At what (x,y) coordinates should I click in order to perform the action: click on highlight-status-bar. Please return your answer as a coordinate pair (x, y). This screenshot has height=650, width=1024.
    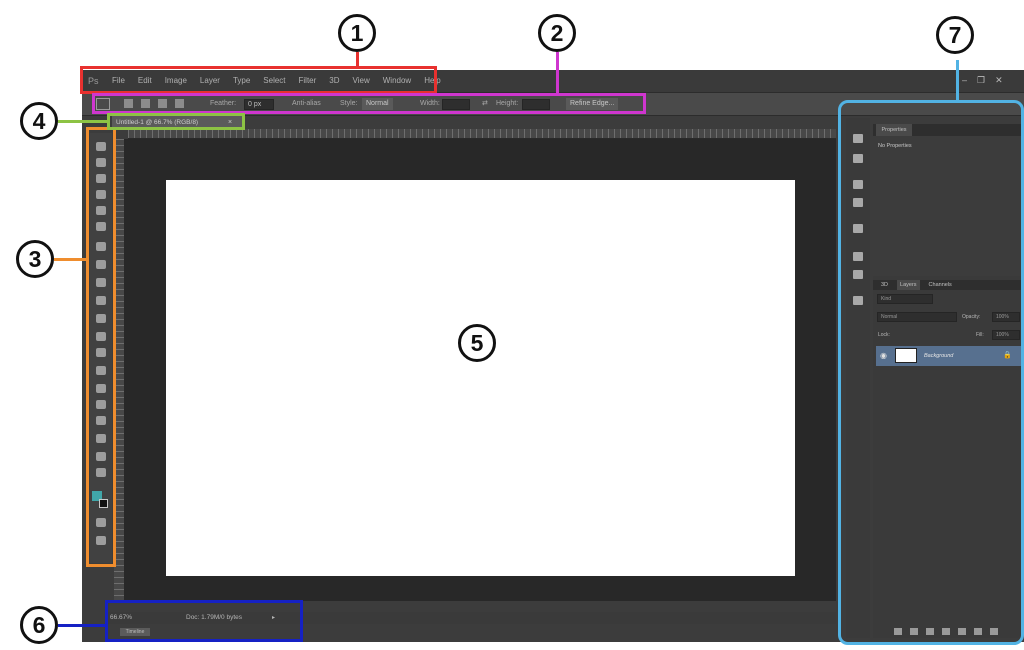
    Looking at the image, I should click on (204, 621).